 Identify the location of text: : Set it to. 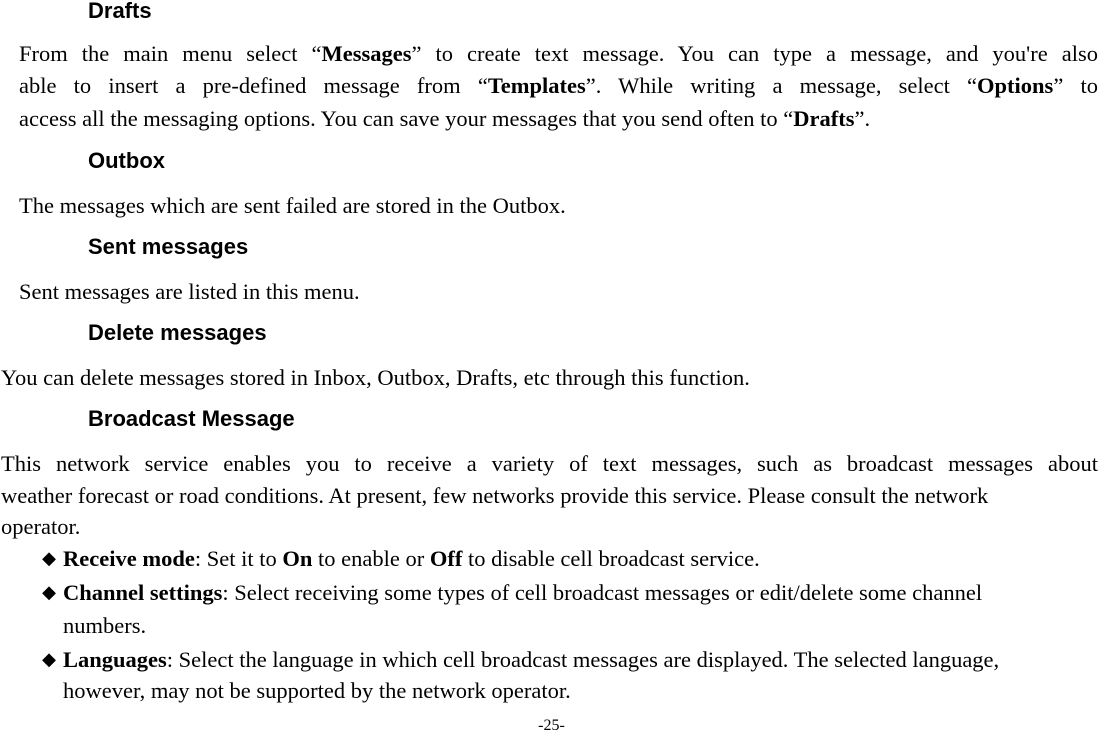
(238, 558).